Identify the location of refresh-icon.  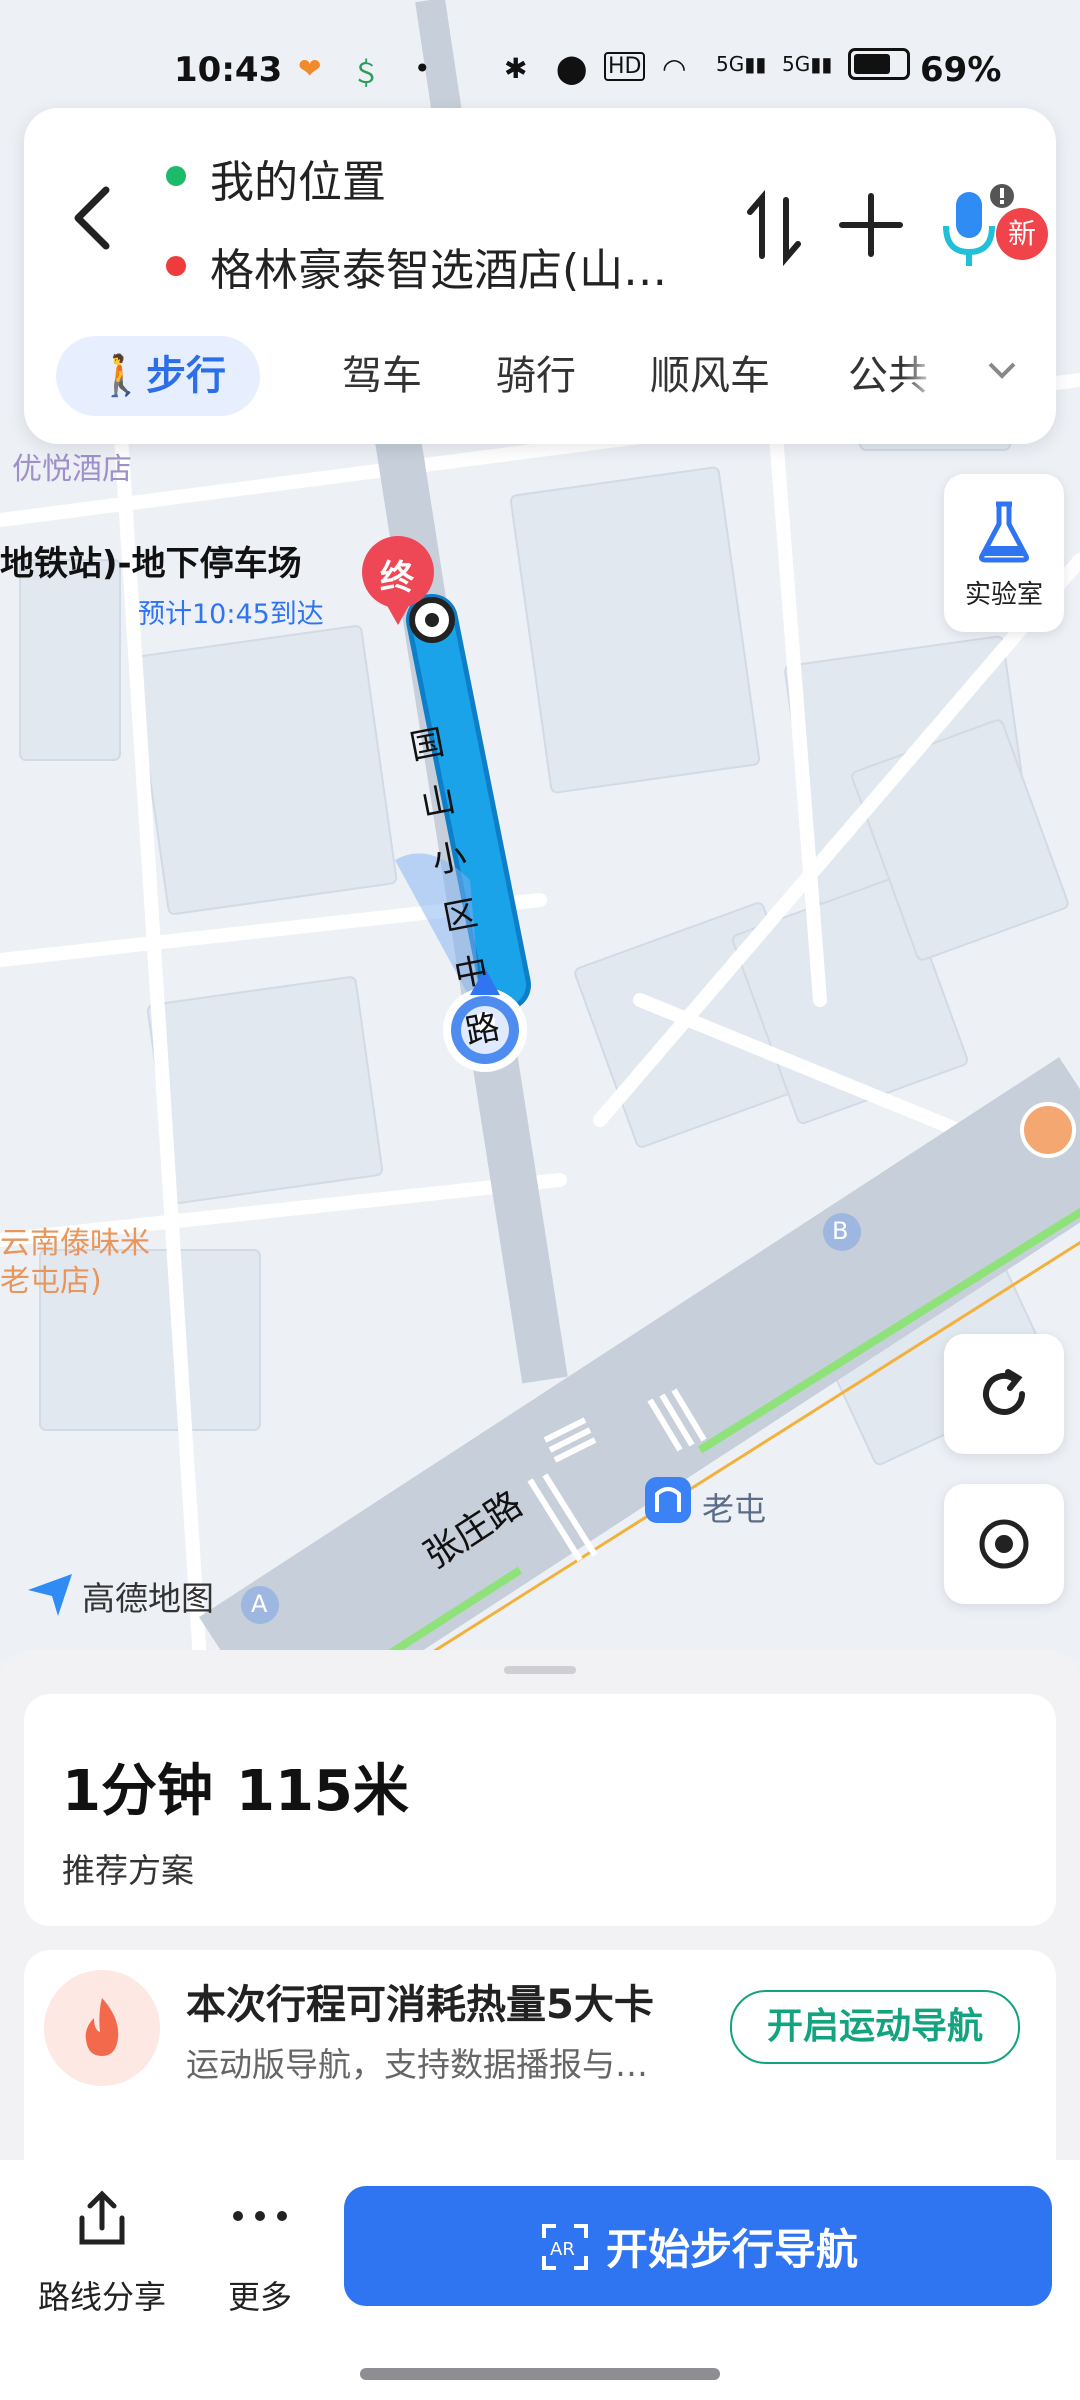
(1004, 1392).